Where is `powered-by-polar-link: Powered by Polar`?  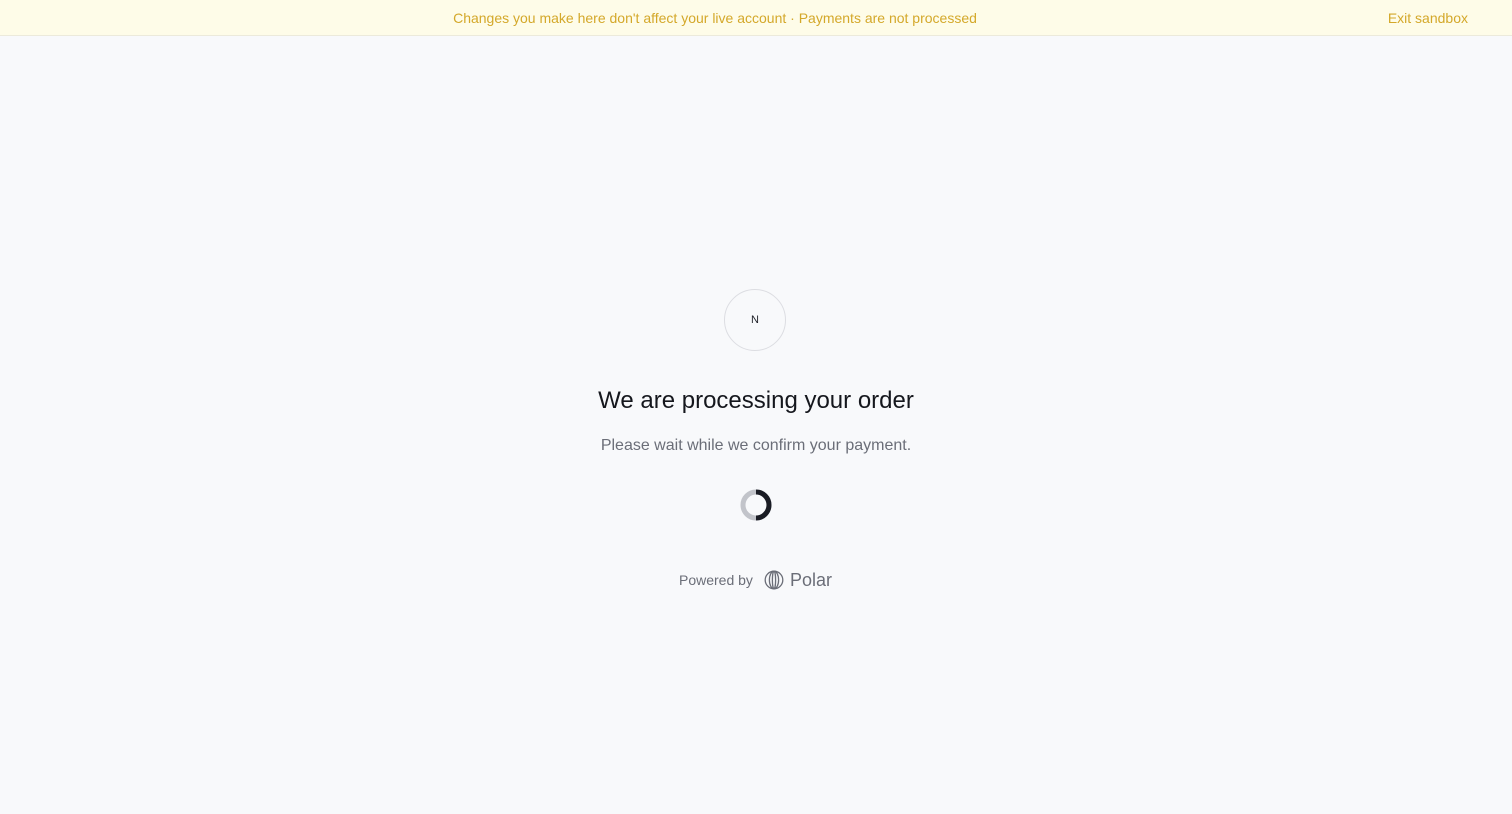 powered-by-polar-link: Powered by Polar is located at coordinates (755, 580).